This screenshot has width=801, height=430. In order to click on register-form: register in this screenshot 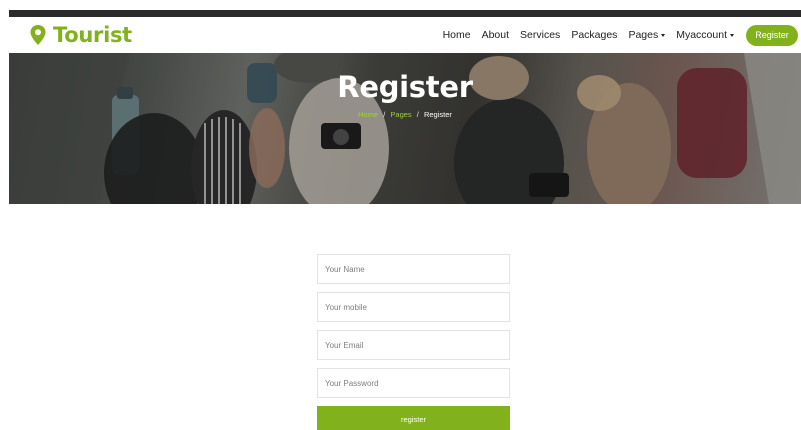, I will do `click(413, 342)`.